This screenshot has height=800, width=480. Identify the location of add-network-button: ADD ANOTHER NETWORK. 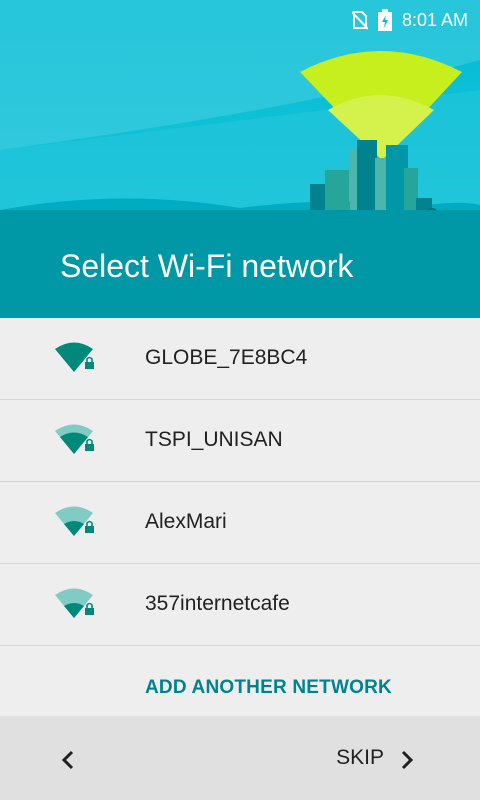
(268, 688).